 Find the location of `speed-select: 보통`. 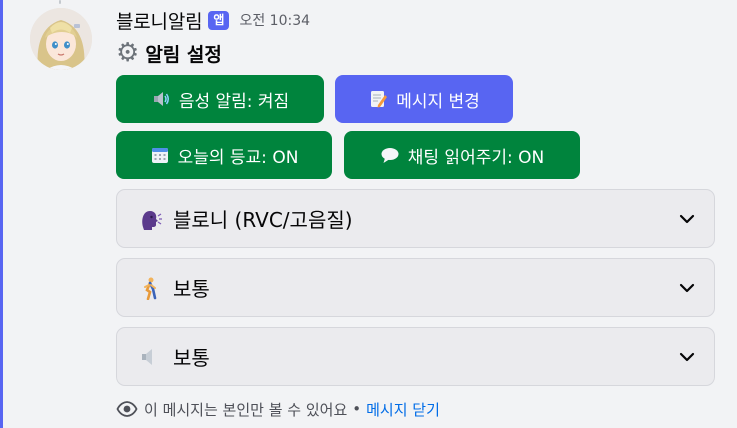

speed-select: 보통 is located at coordinates (415, 287).